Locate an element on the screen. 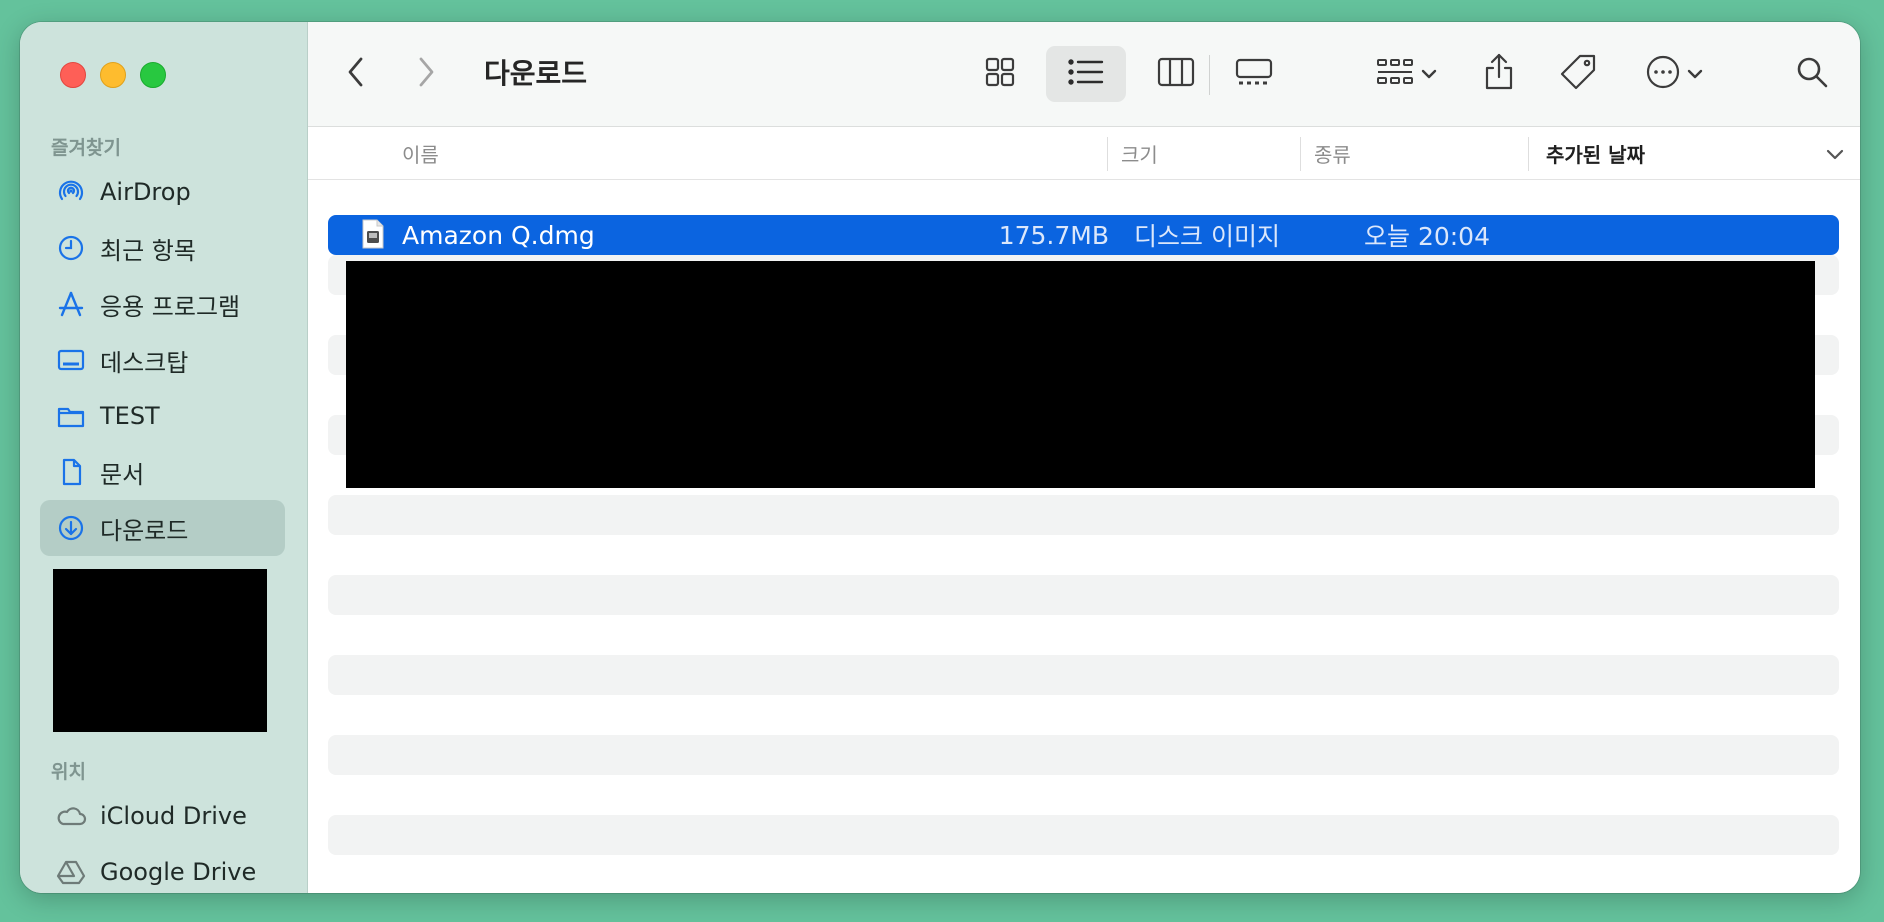 This screenshot has width=1884, height=922. column-size: 크기 is located at coordinates (1139, 153).